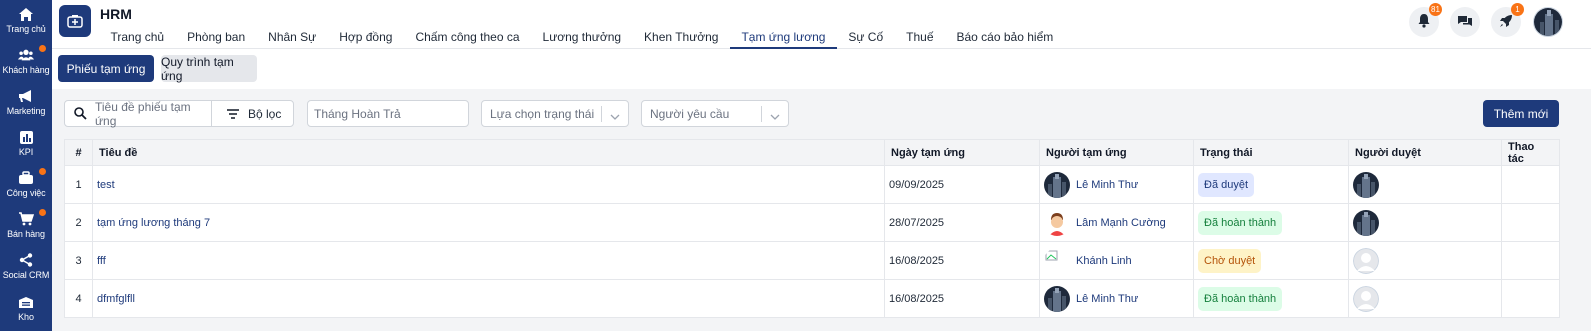 The image size is (1591, 331). What do you see at coordinates (26, 96) in the screenshot?
I see `megaphone-icon` at bounding box center [26, 96].